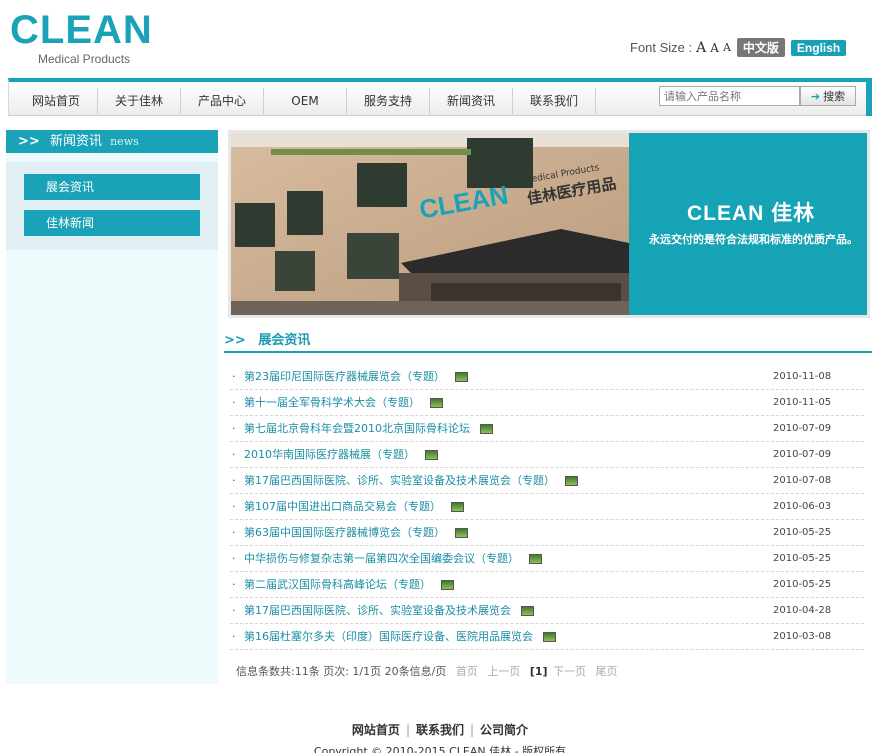 This screenshot has width=880, height=753. Describe the element at coordinates (430, 224) in the screenshot. I see `banner-photo: CLEAN Medical Products 佳林医疗用品` at that location.